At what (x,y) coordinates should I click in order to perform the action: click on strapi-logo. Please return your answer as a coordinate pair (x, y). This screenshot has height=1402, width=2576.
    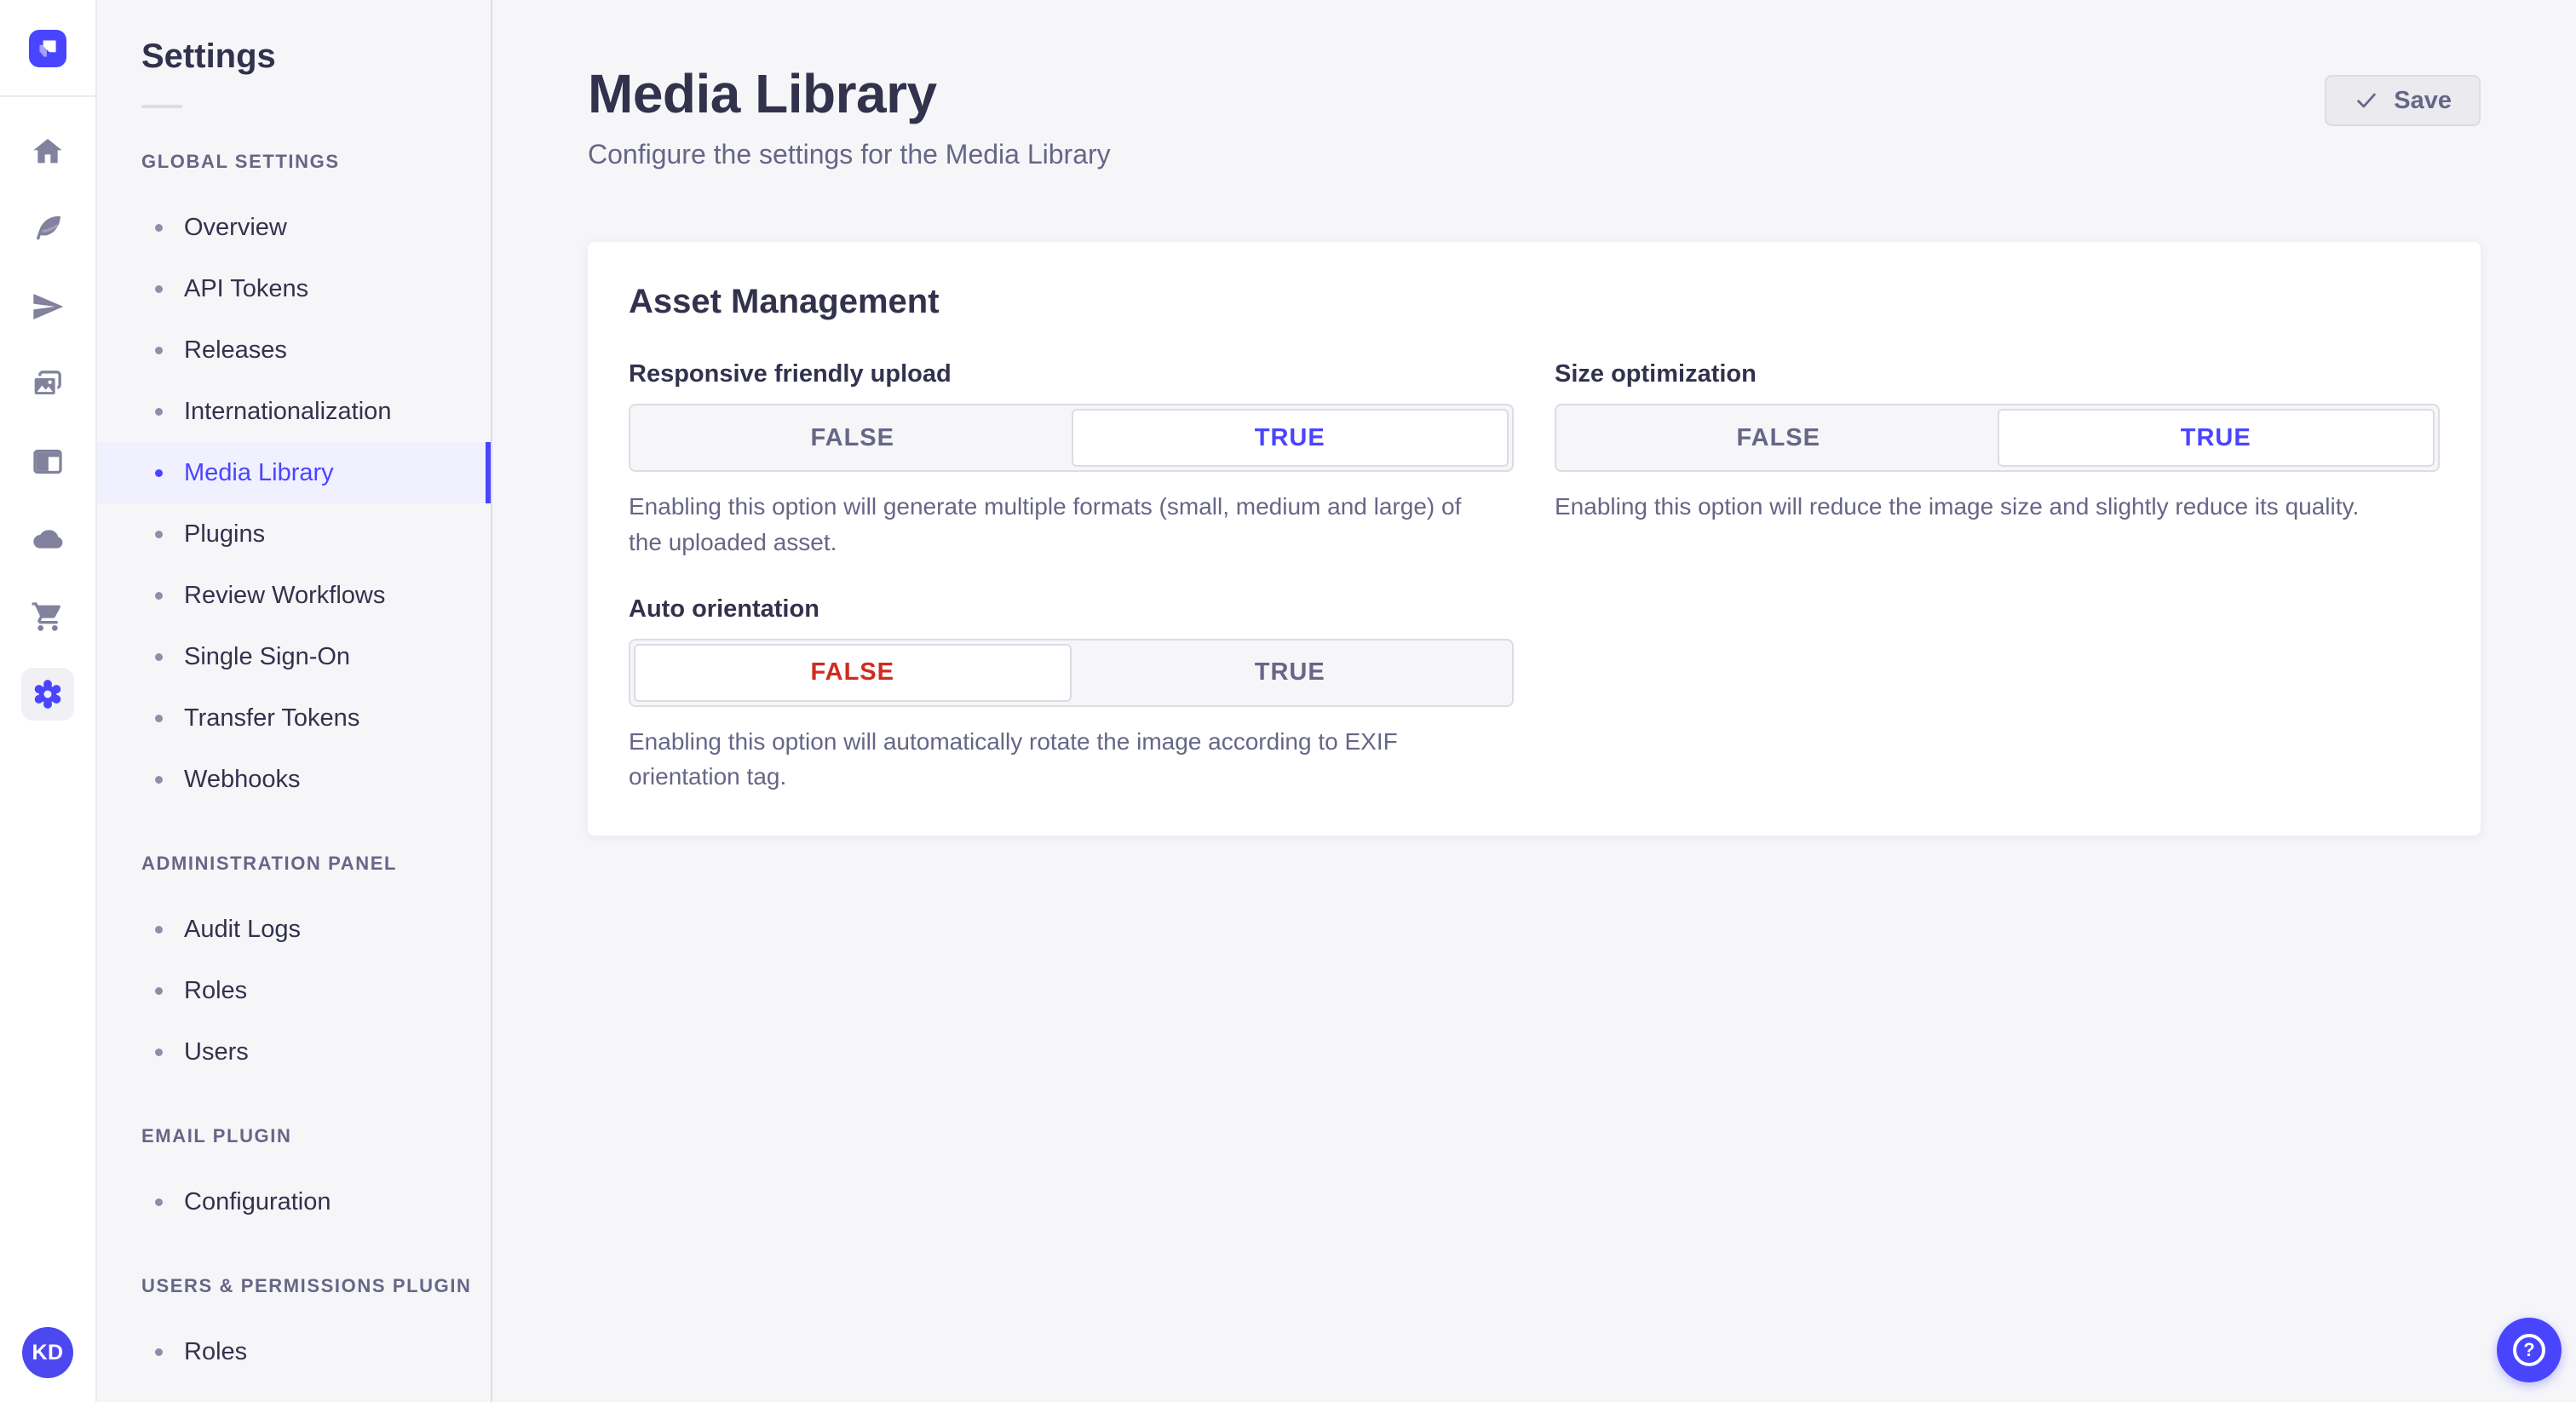
    Looking at the image, I should click on (48, 48).